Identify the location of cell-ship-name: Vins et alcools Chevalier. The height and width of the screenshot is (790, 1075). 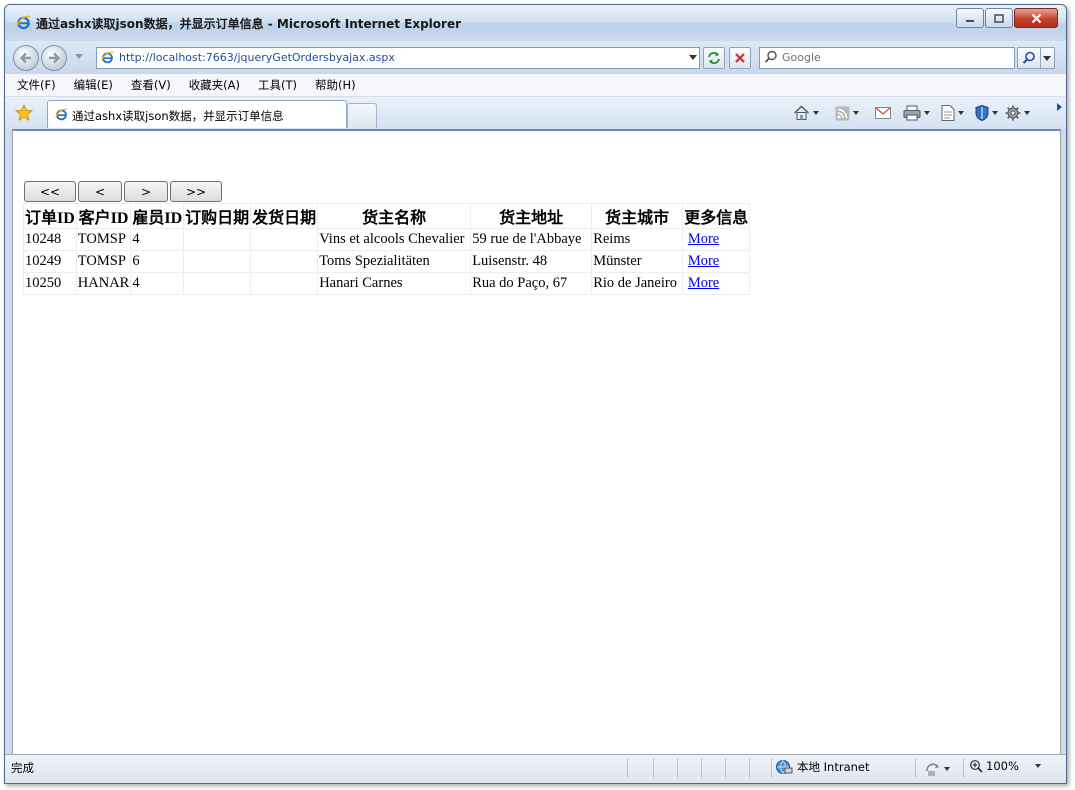
(394, 239).